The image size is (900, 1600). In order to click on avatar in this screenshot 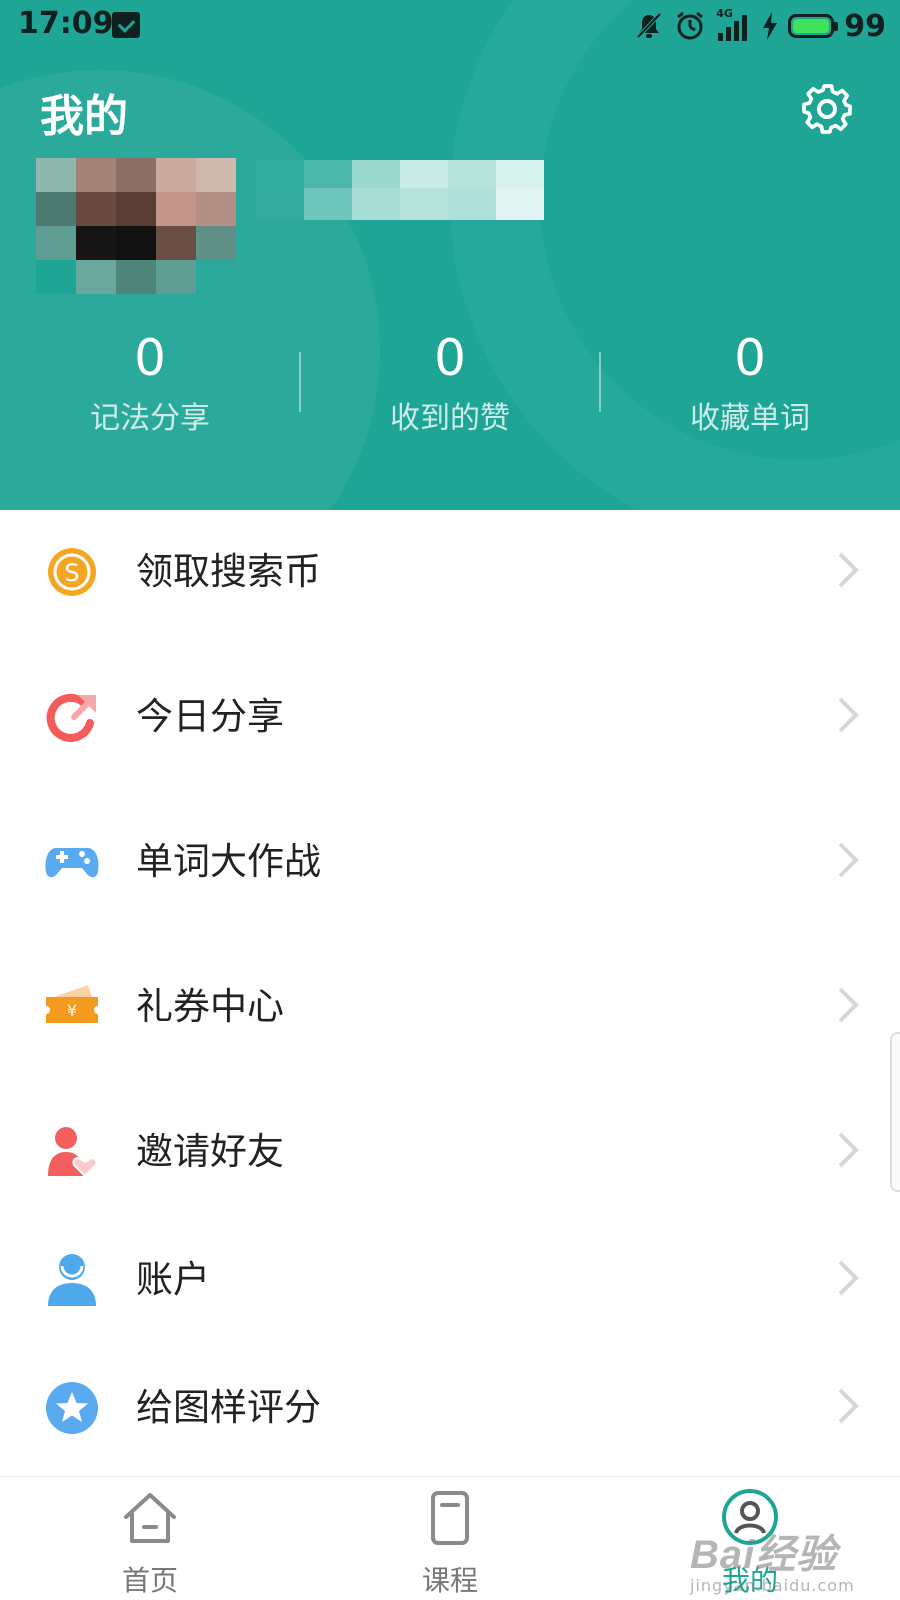, I will do `click(136, 226)`.